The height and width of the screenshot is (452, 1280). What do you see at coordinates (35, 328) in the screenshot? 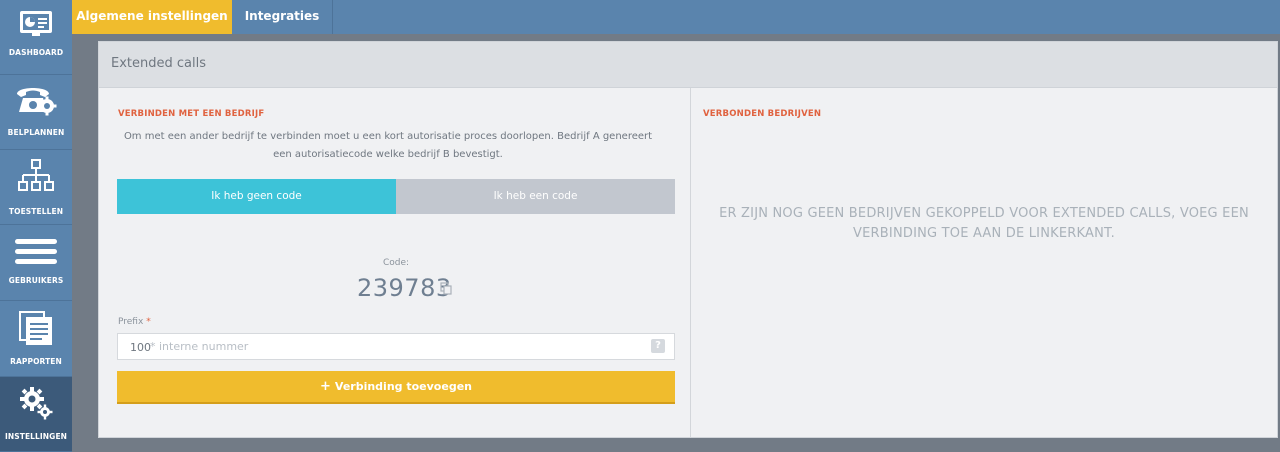
I see `reports-icon` at bounding box center [35, 328].